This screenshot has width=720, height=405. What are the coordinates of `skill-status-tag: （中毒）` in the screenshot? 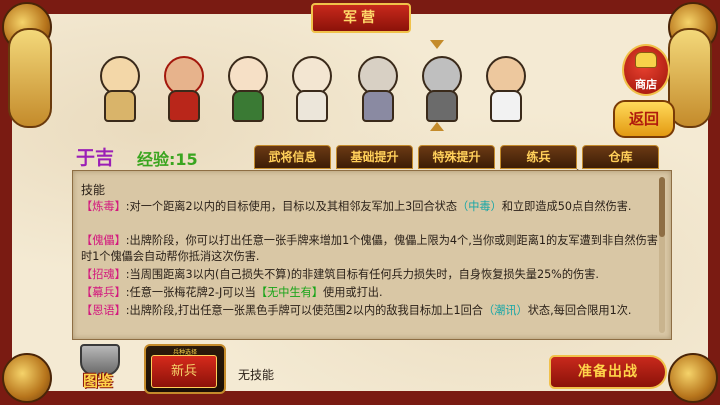 It's located at (479, 206).